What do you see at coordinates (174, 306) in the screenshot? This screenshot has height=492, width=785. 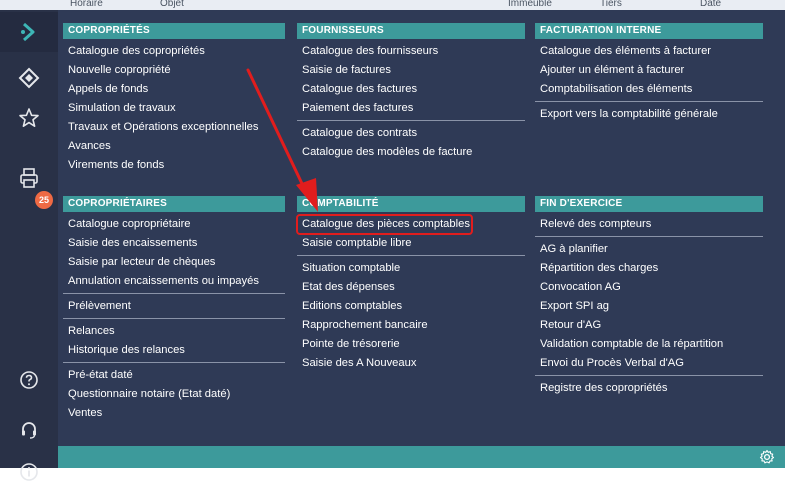 I see `menu-item: Prélèvement` at bounding box center [174, 306].